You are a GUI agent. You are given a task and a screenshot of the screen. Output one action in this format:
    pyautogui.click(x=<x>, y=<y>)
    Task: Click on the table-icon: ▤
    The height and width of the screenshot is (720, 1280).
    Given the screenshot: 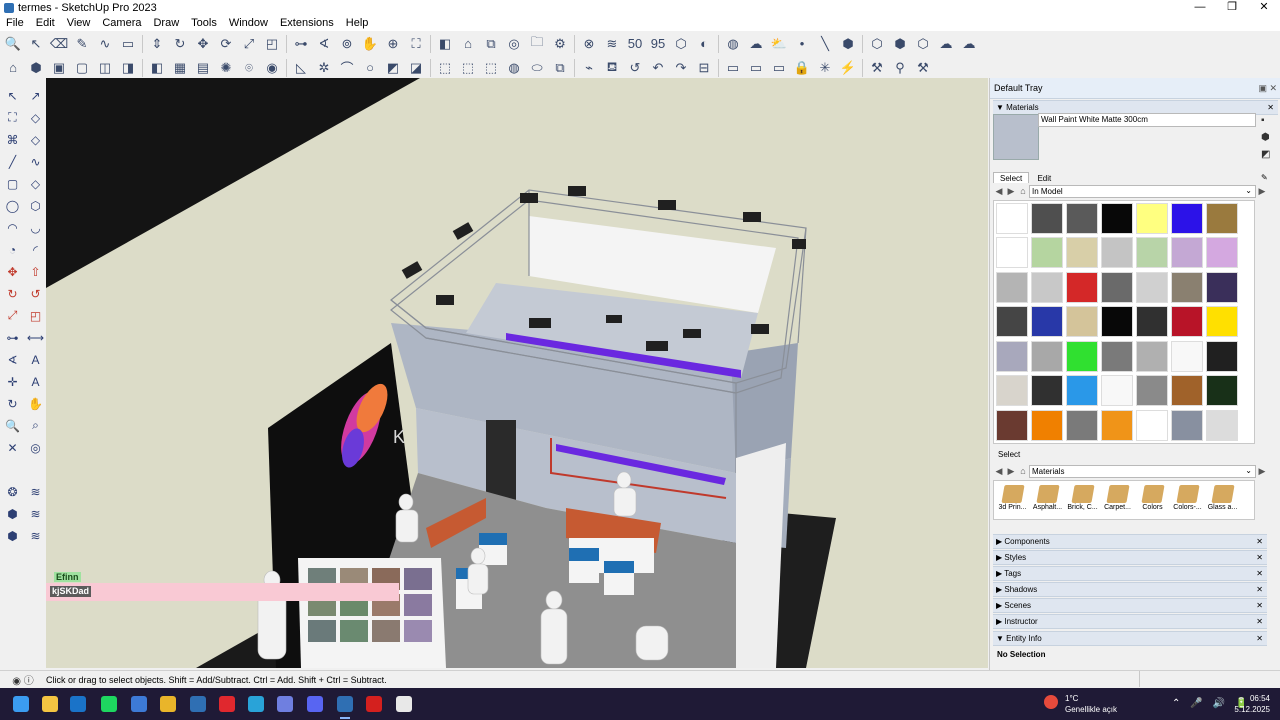 What is the action you would take?
    pyautogui.click(x=203, y=68)
    